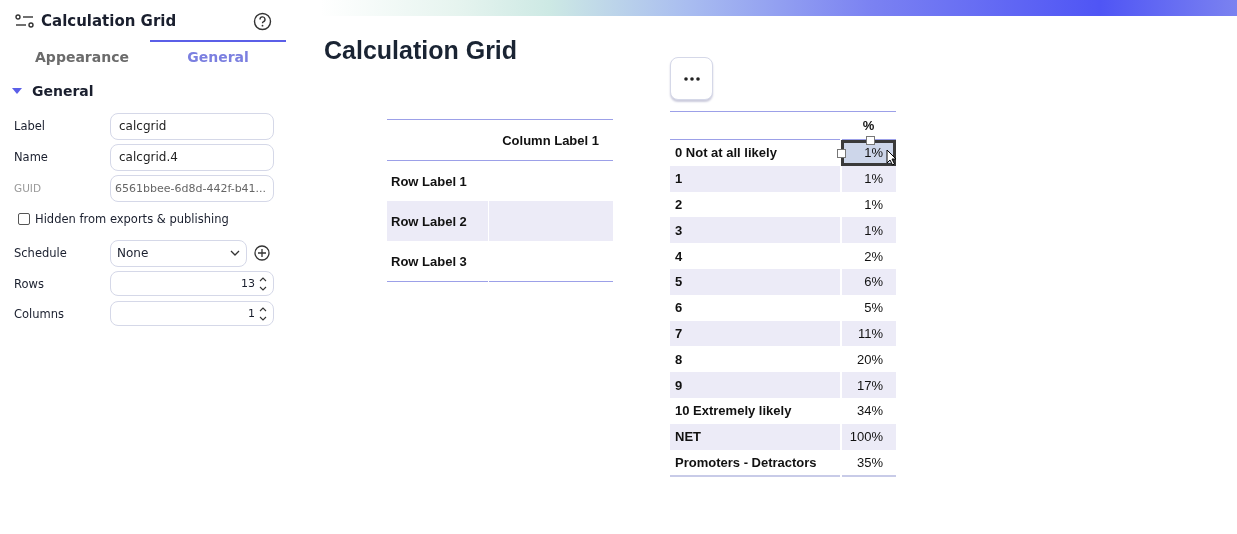  What do you see at coordinates (192, 157) in the screenshot?
I see `text-field: calcgrid.4` at bounding box center [192, 157].